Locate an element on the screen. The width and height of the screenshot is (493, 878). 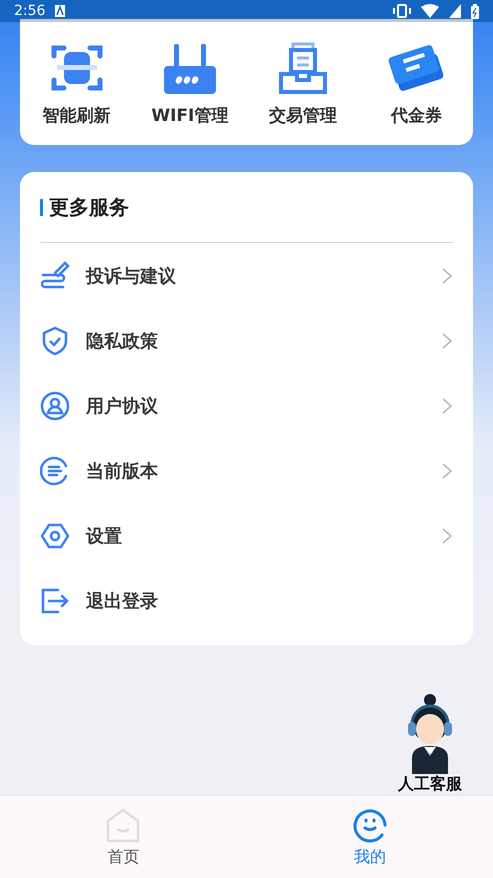
status-time: 2:56 is located at coordinates (30, 11).